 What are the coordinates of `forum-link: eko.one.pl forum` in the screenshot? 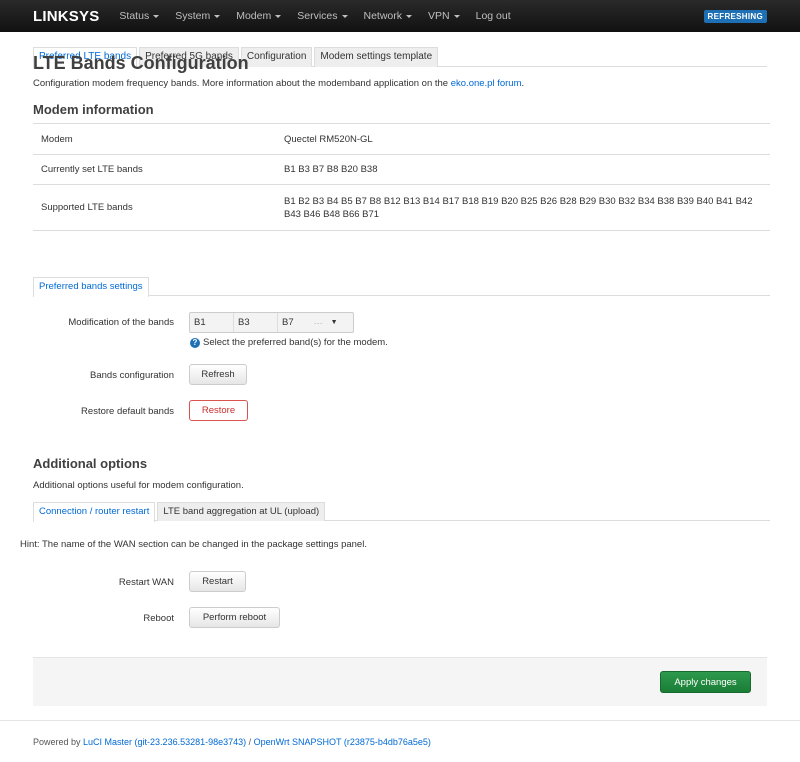 It's located at (486, 83).